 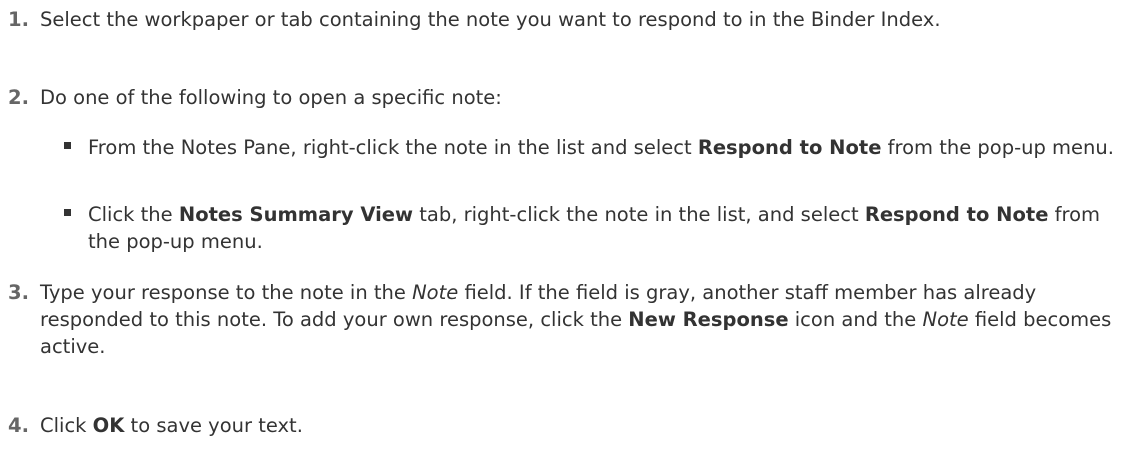 I want to click on step-1-number: 1., so click(x=18, y=19).